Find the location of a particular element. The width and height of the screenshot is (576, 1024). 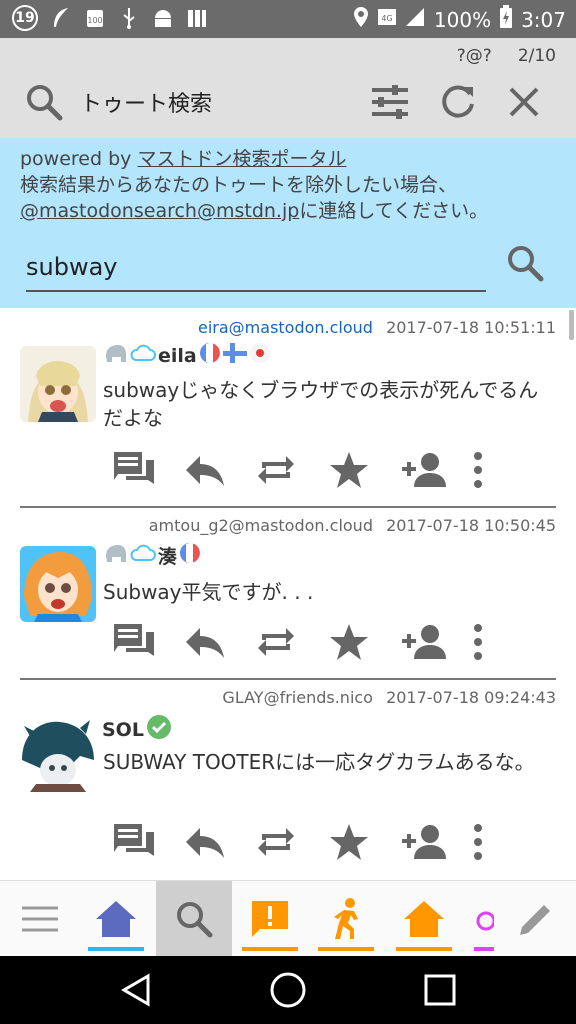

scrollbar is located at coordinates (571, 325).